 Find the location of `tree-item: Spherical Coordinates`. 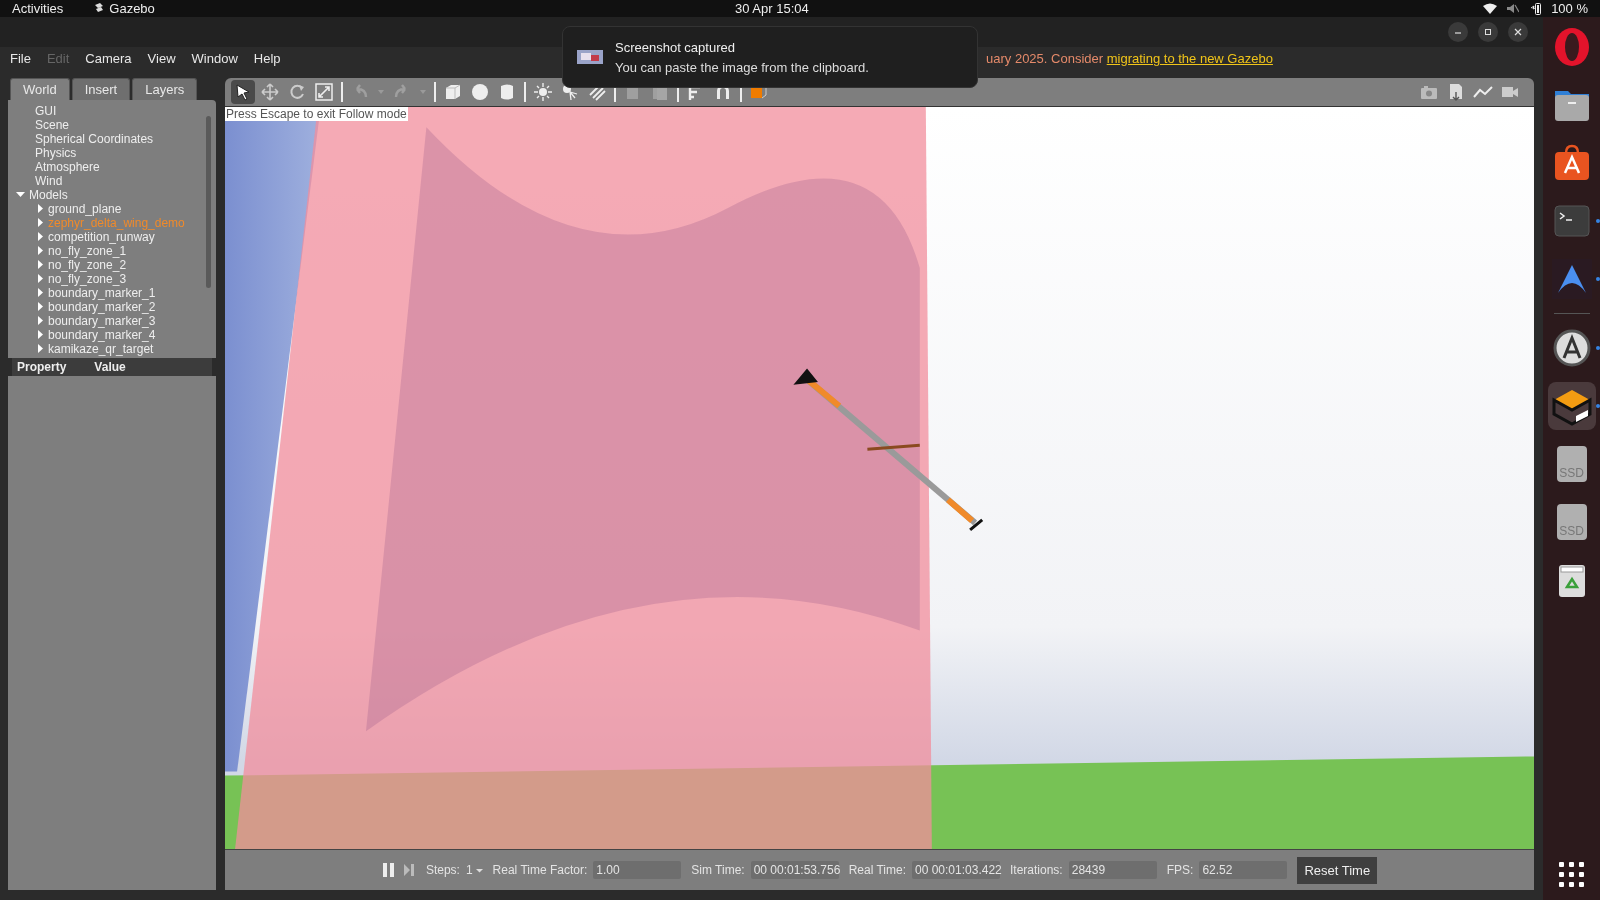

tree-item: Spherical Coordinates is located at coordinates (94, 138).